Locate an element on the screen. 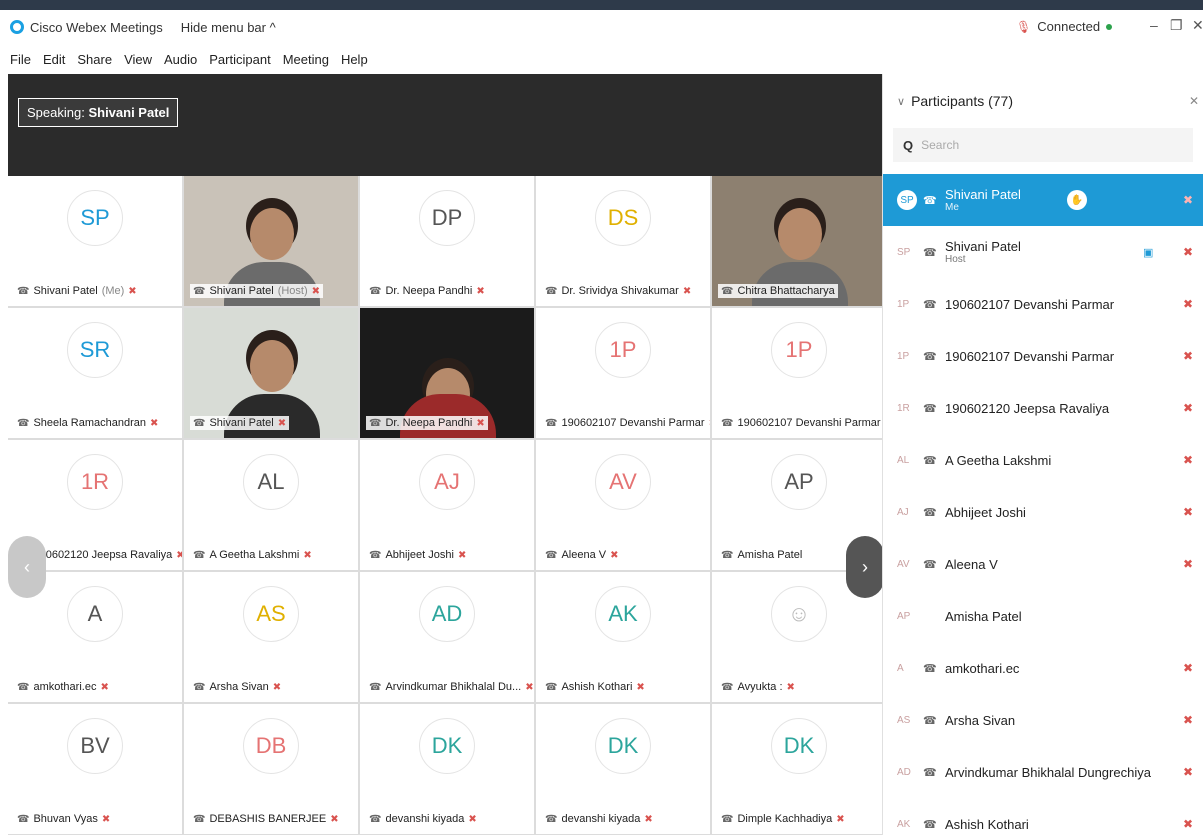 This screenshot has width=1203, height=835. video-tile: DP ☎ Dr. Neepa Pandhi ✖ is located at coordinates (447, 241).